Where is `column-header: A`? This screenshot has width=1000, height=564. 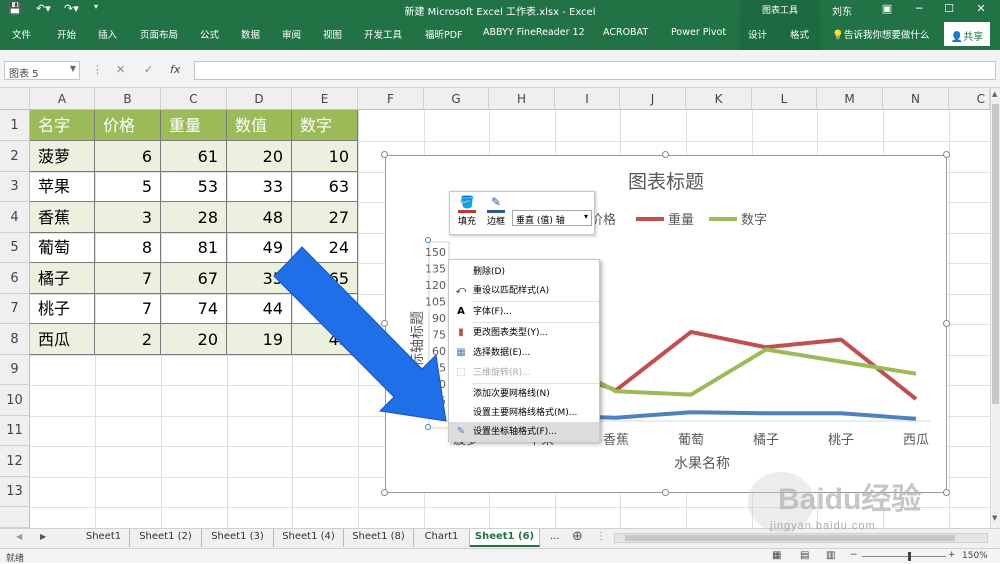
column-header: A is located at coordinates (62, 99).